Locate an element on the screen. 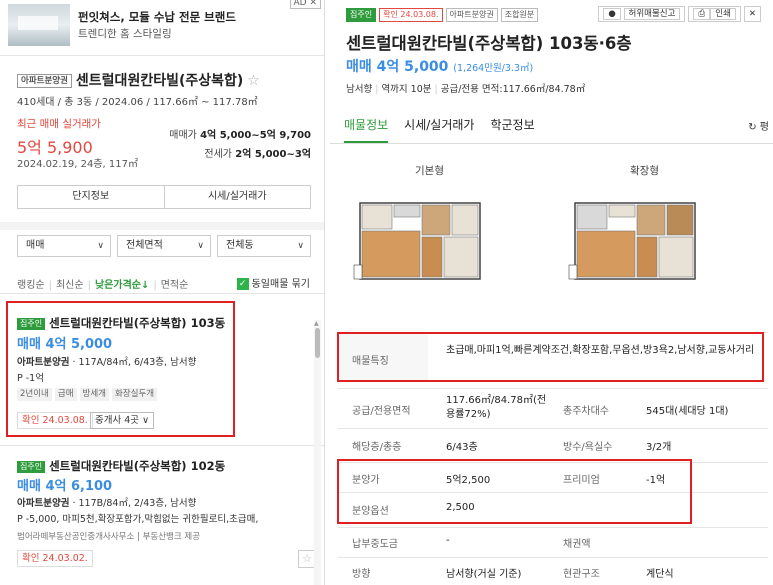 Image resolution: width=773 pixels, height=585 pixels. floorplan-ext-image is located at coordinates (635, 240).